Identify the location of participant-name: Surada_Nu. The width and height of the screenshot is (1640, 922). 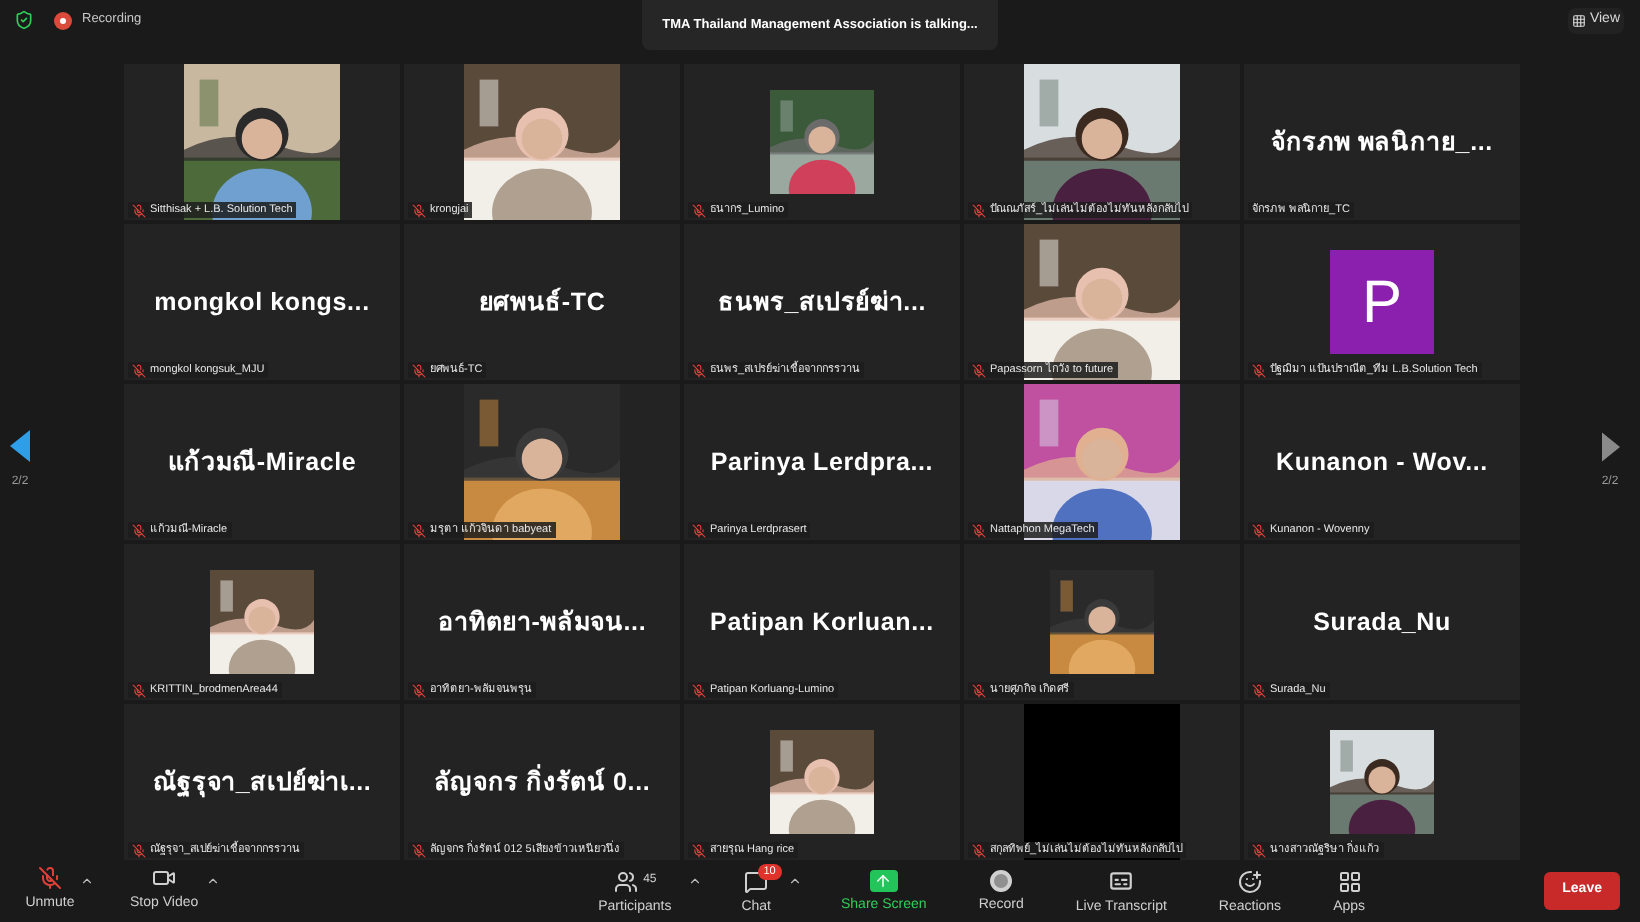
(1382, 622).